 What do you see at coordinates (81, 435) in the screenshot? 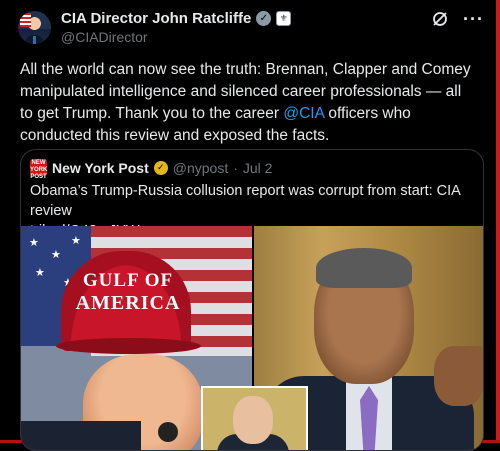
I see `suit-left` at bounding box center [81, 435].